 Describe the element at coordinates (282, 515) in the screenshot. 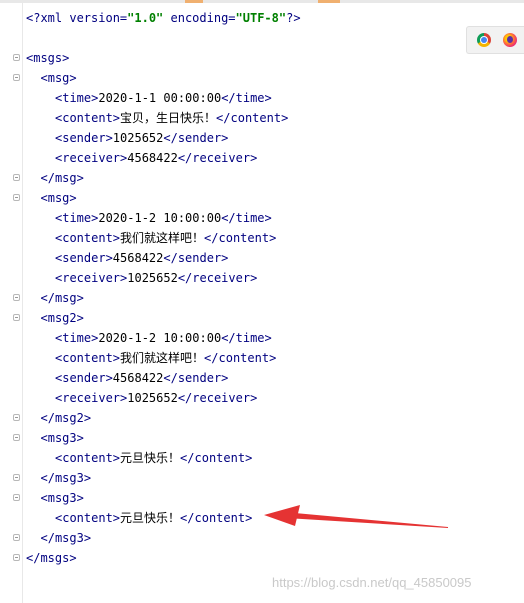

I see `arrow-head` at that location.